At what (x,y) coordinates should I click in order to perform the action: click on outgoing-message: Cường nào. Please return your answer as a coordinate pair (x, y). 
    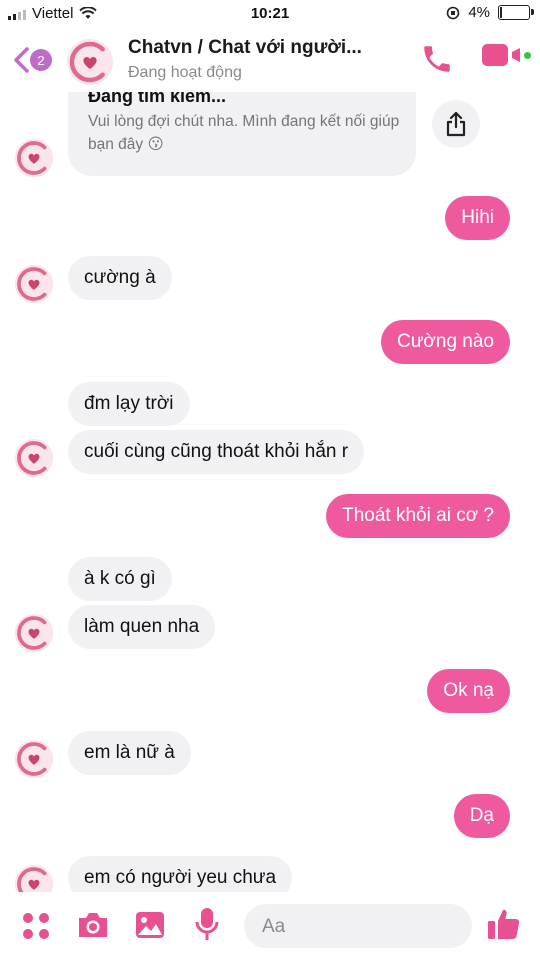
    Looking at the image, I should click on (445, 342).